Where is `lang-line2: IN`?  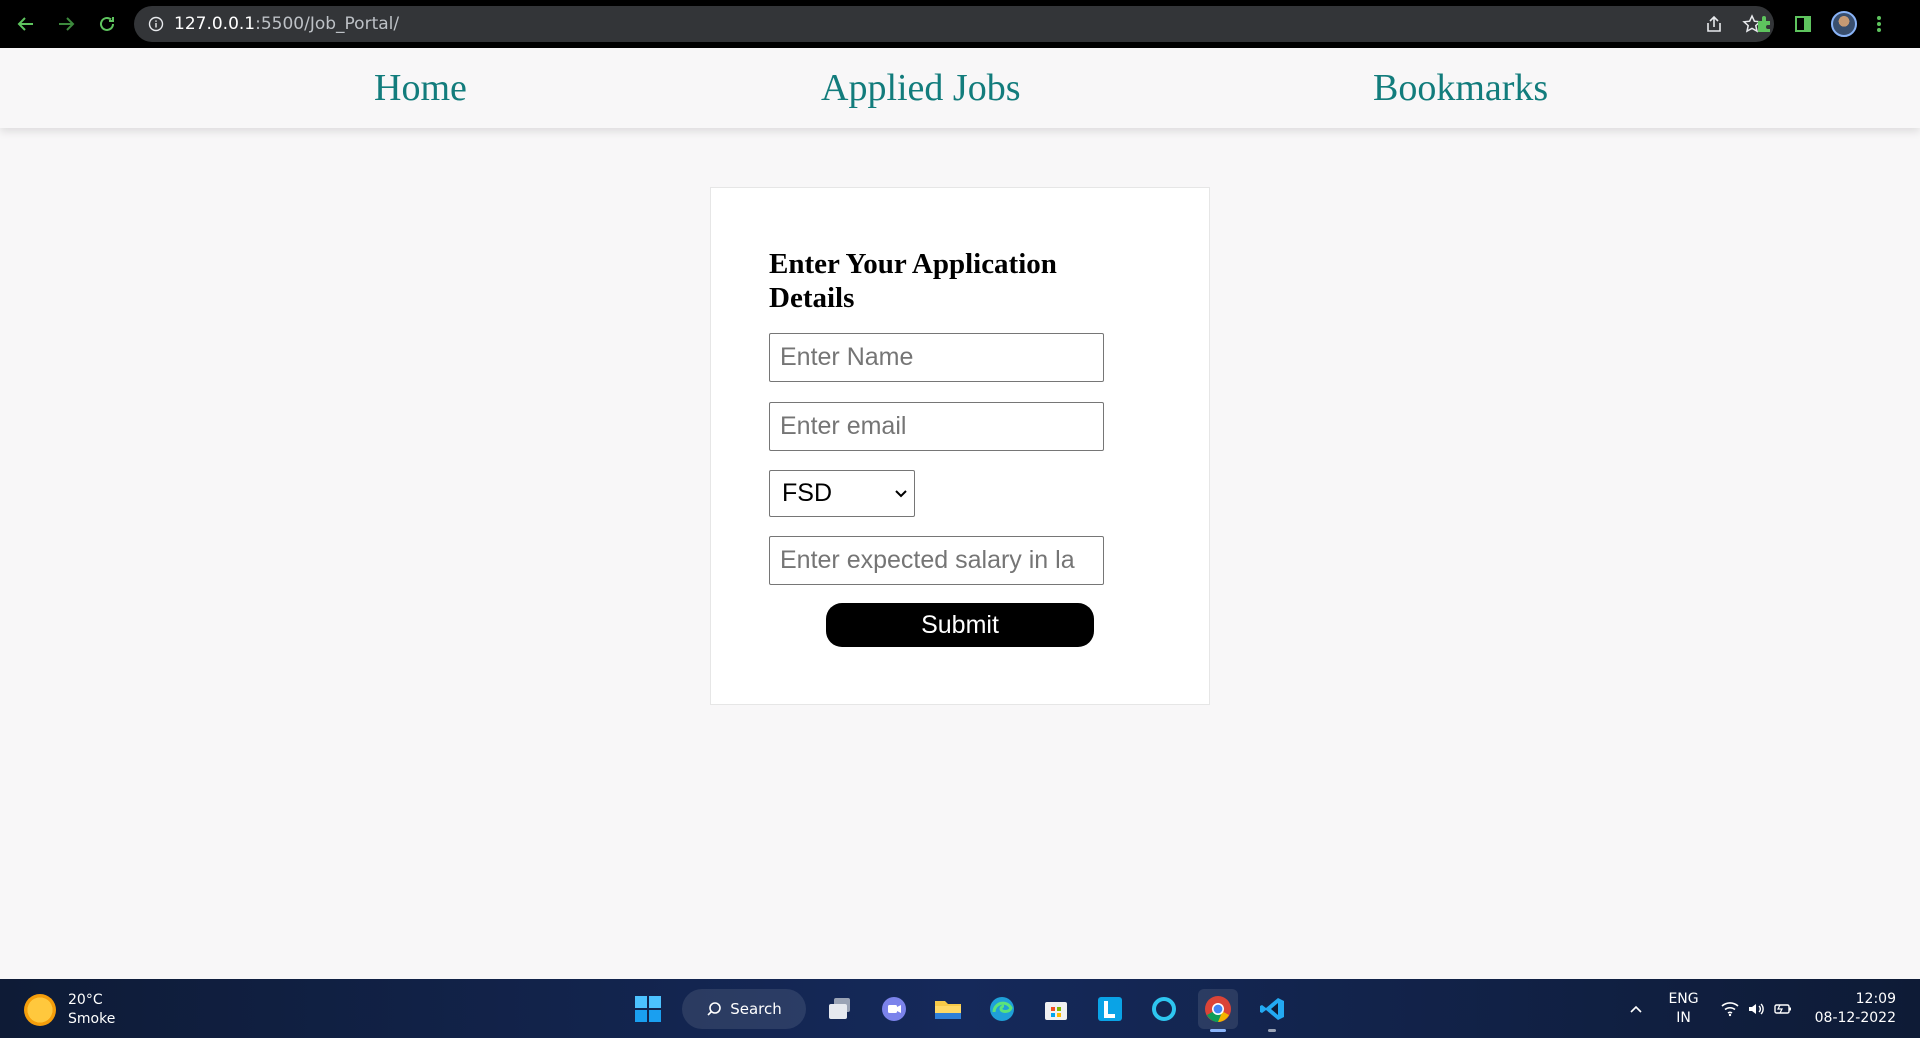
lang-line2: IN is located at coordinates (1683, 1017).